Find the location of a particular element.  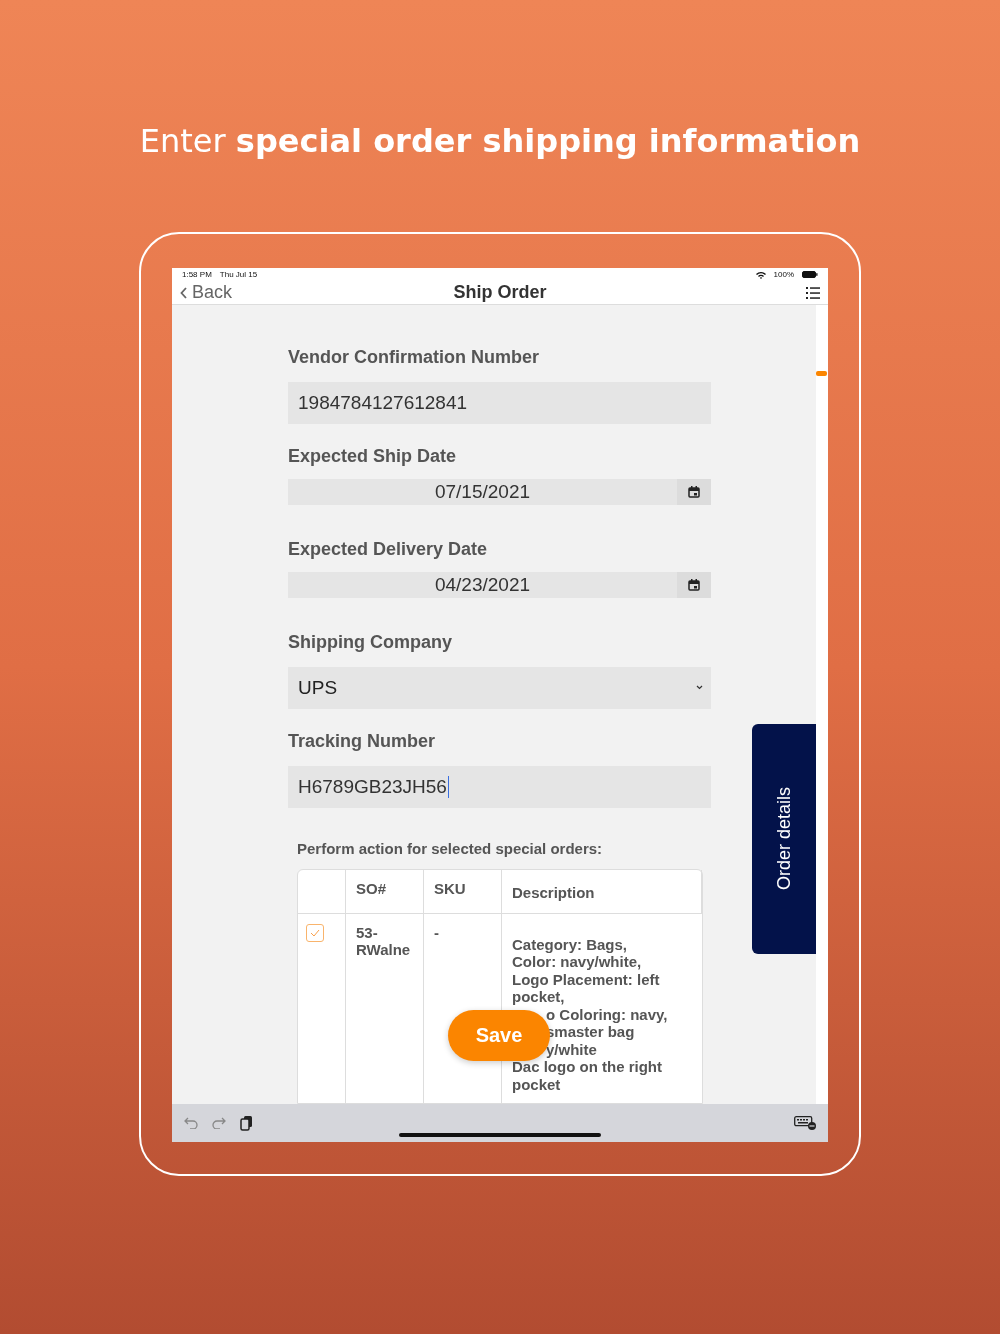

status-time: 1:58 PM is located at coordinates (197, 275).